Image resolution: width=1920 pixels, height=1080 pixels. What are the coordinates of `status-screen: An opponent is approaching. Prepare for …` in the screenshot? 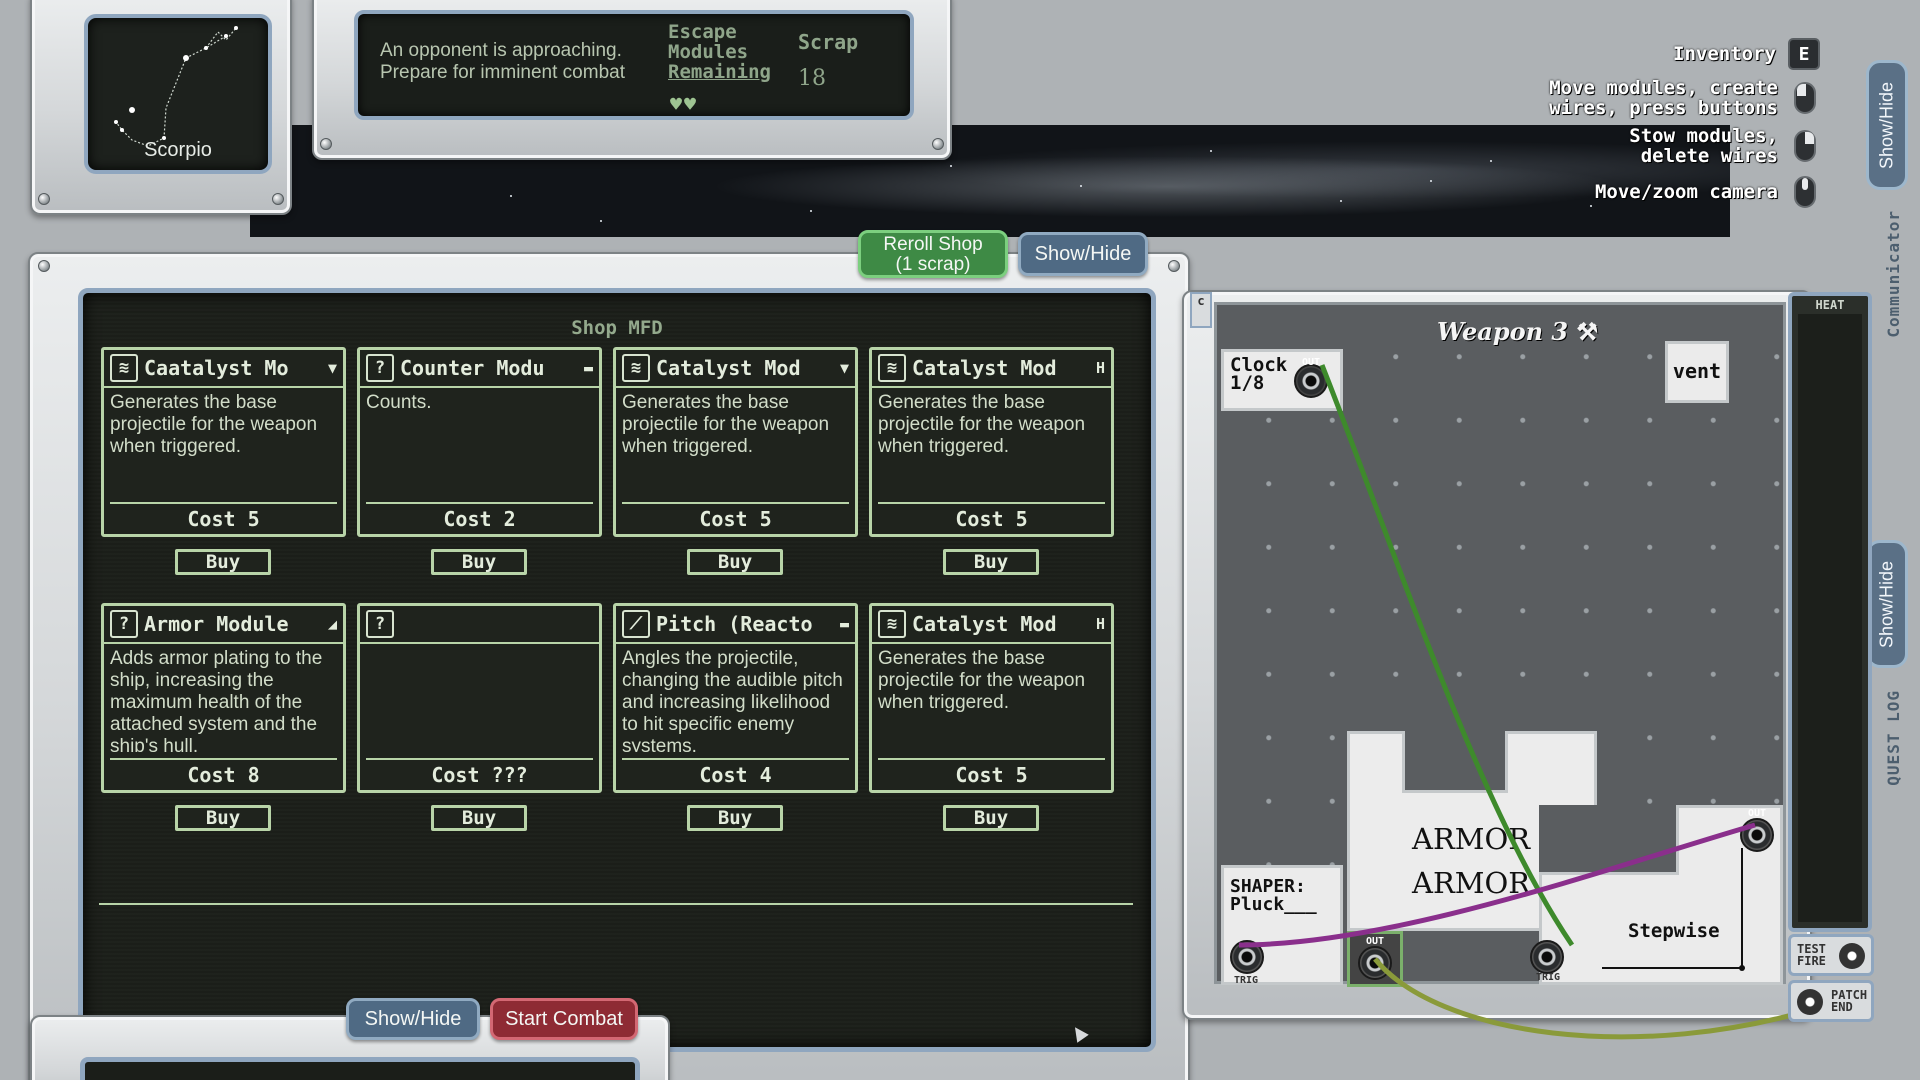 It's located at (634, 65).